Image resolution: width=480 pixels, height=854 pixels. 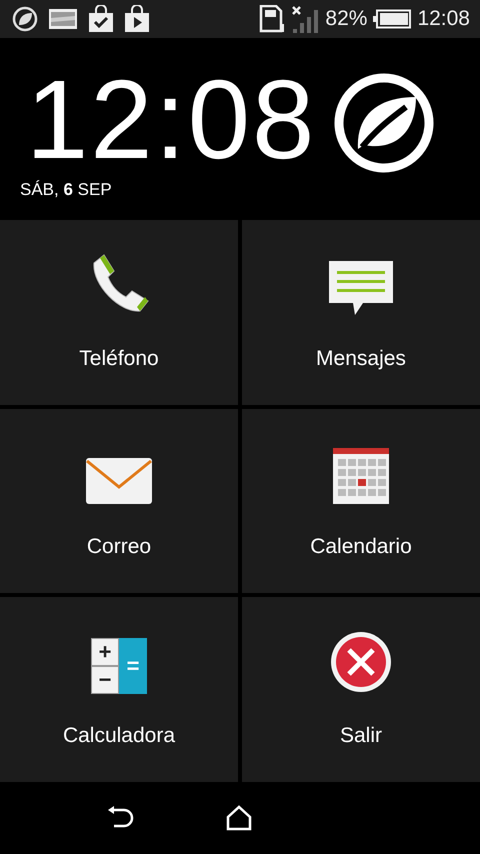 What do you see at coordinates (171, 120) in the screenshot?
I see `clock: 12:08` at bounding box center [171, 120].